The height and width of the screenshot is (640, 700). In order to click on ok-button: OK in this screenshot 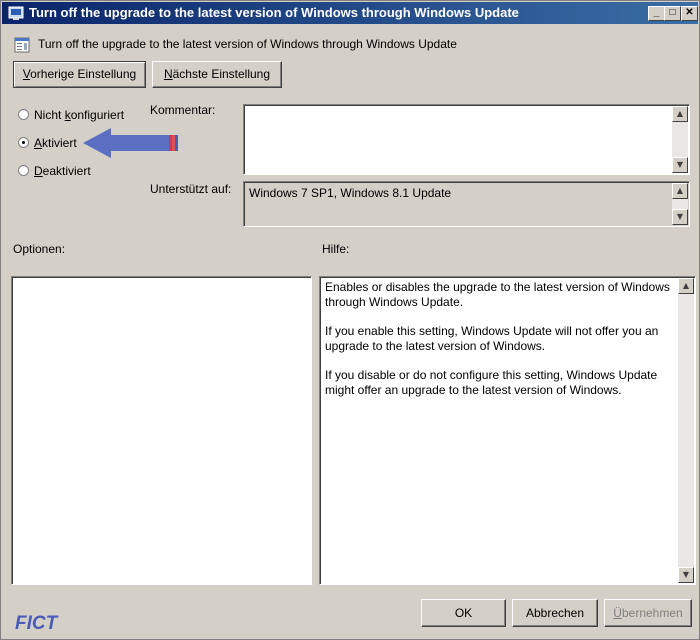, I will do `click(463, 613)`.